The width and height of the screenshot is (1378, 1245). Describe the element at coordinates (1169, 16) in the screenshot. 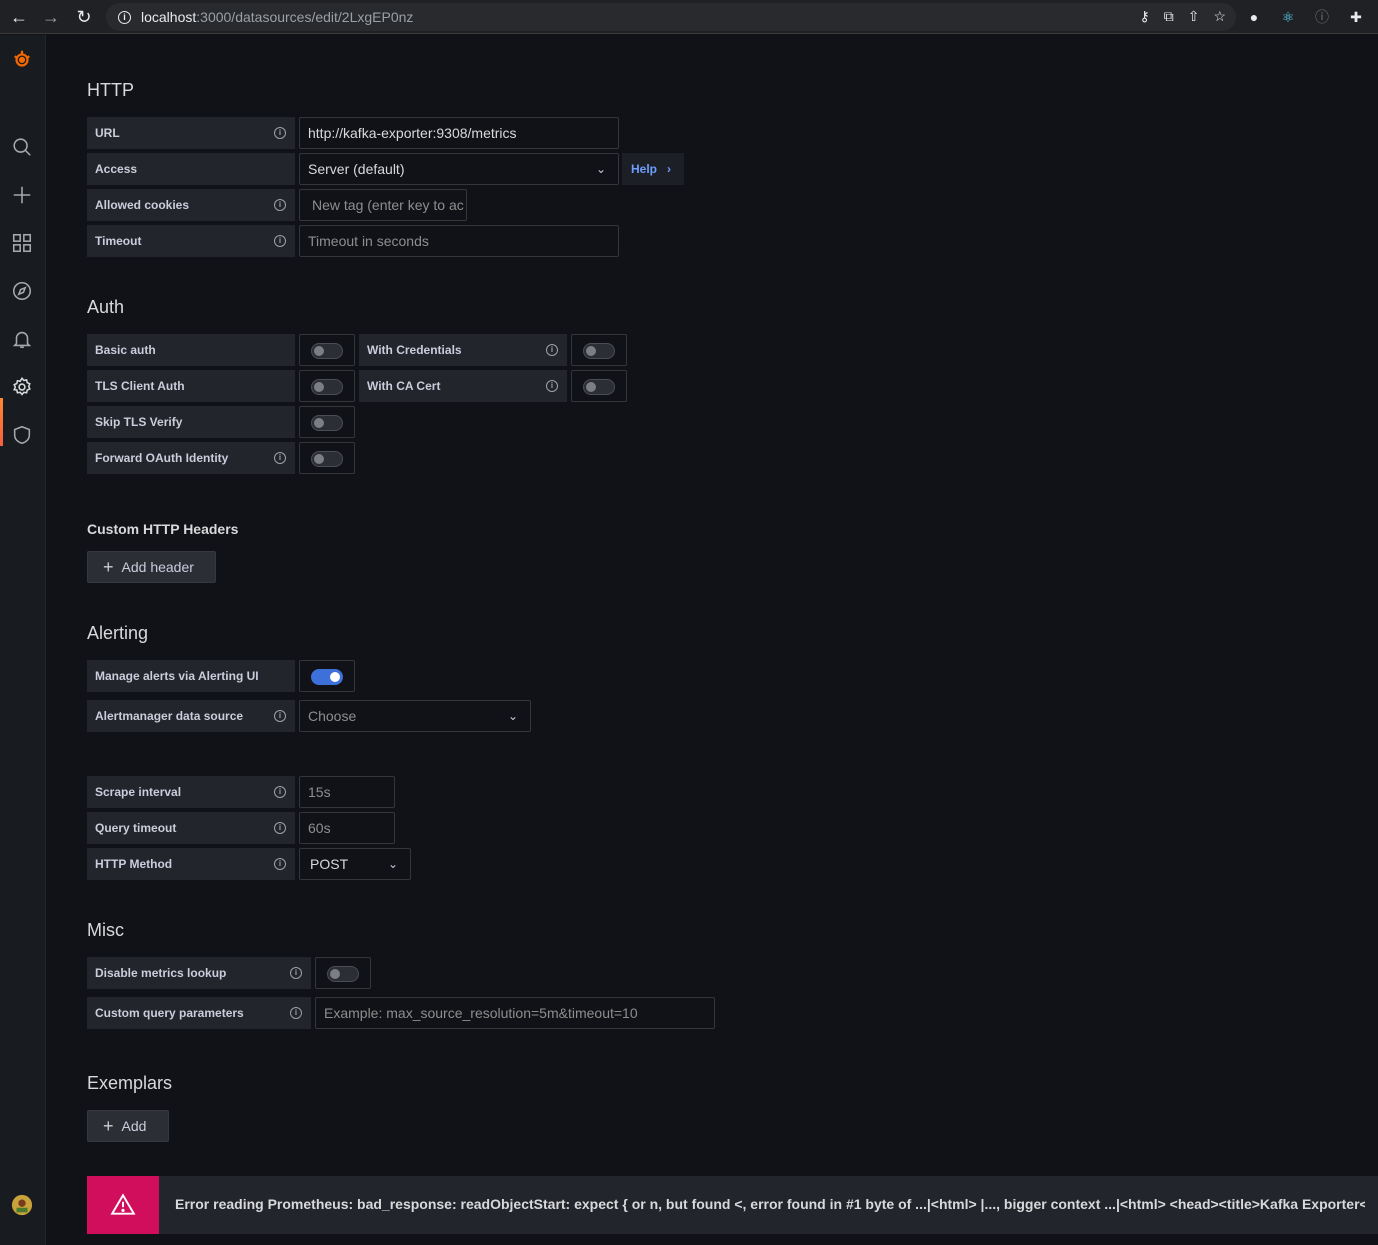

I see `translate-icon: ⧉` at that location.